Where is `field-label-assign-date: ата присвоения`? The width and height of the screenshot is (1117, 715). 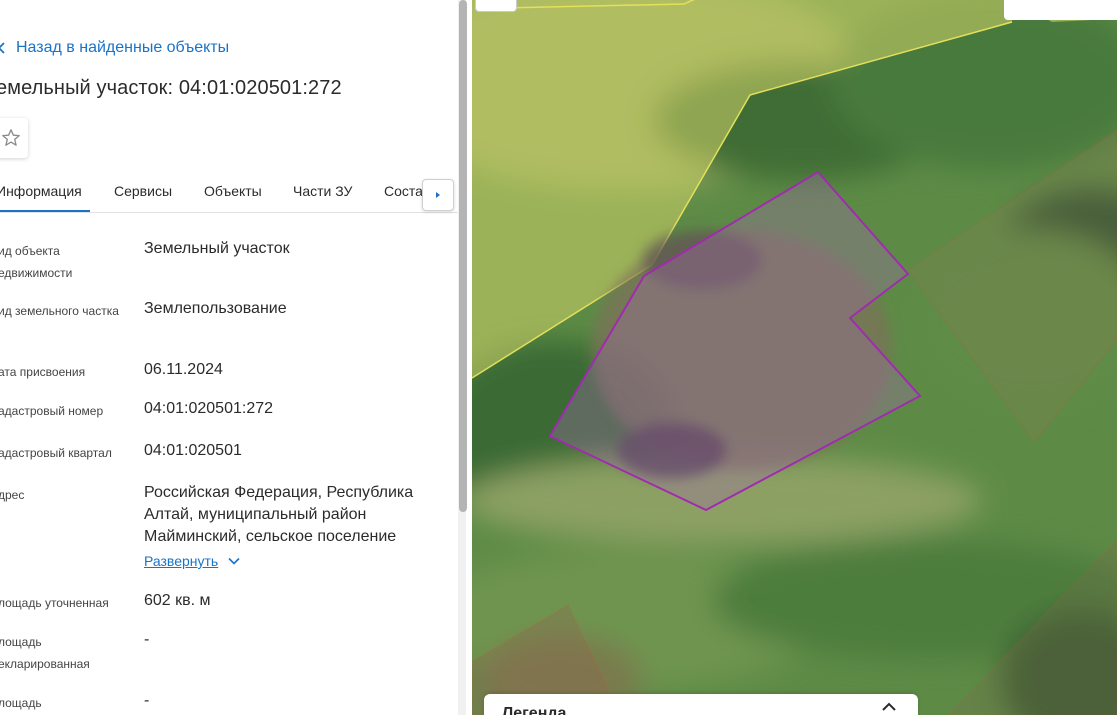 field-label-assign-date: ата присвоения is located at coordinates (43, 372).